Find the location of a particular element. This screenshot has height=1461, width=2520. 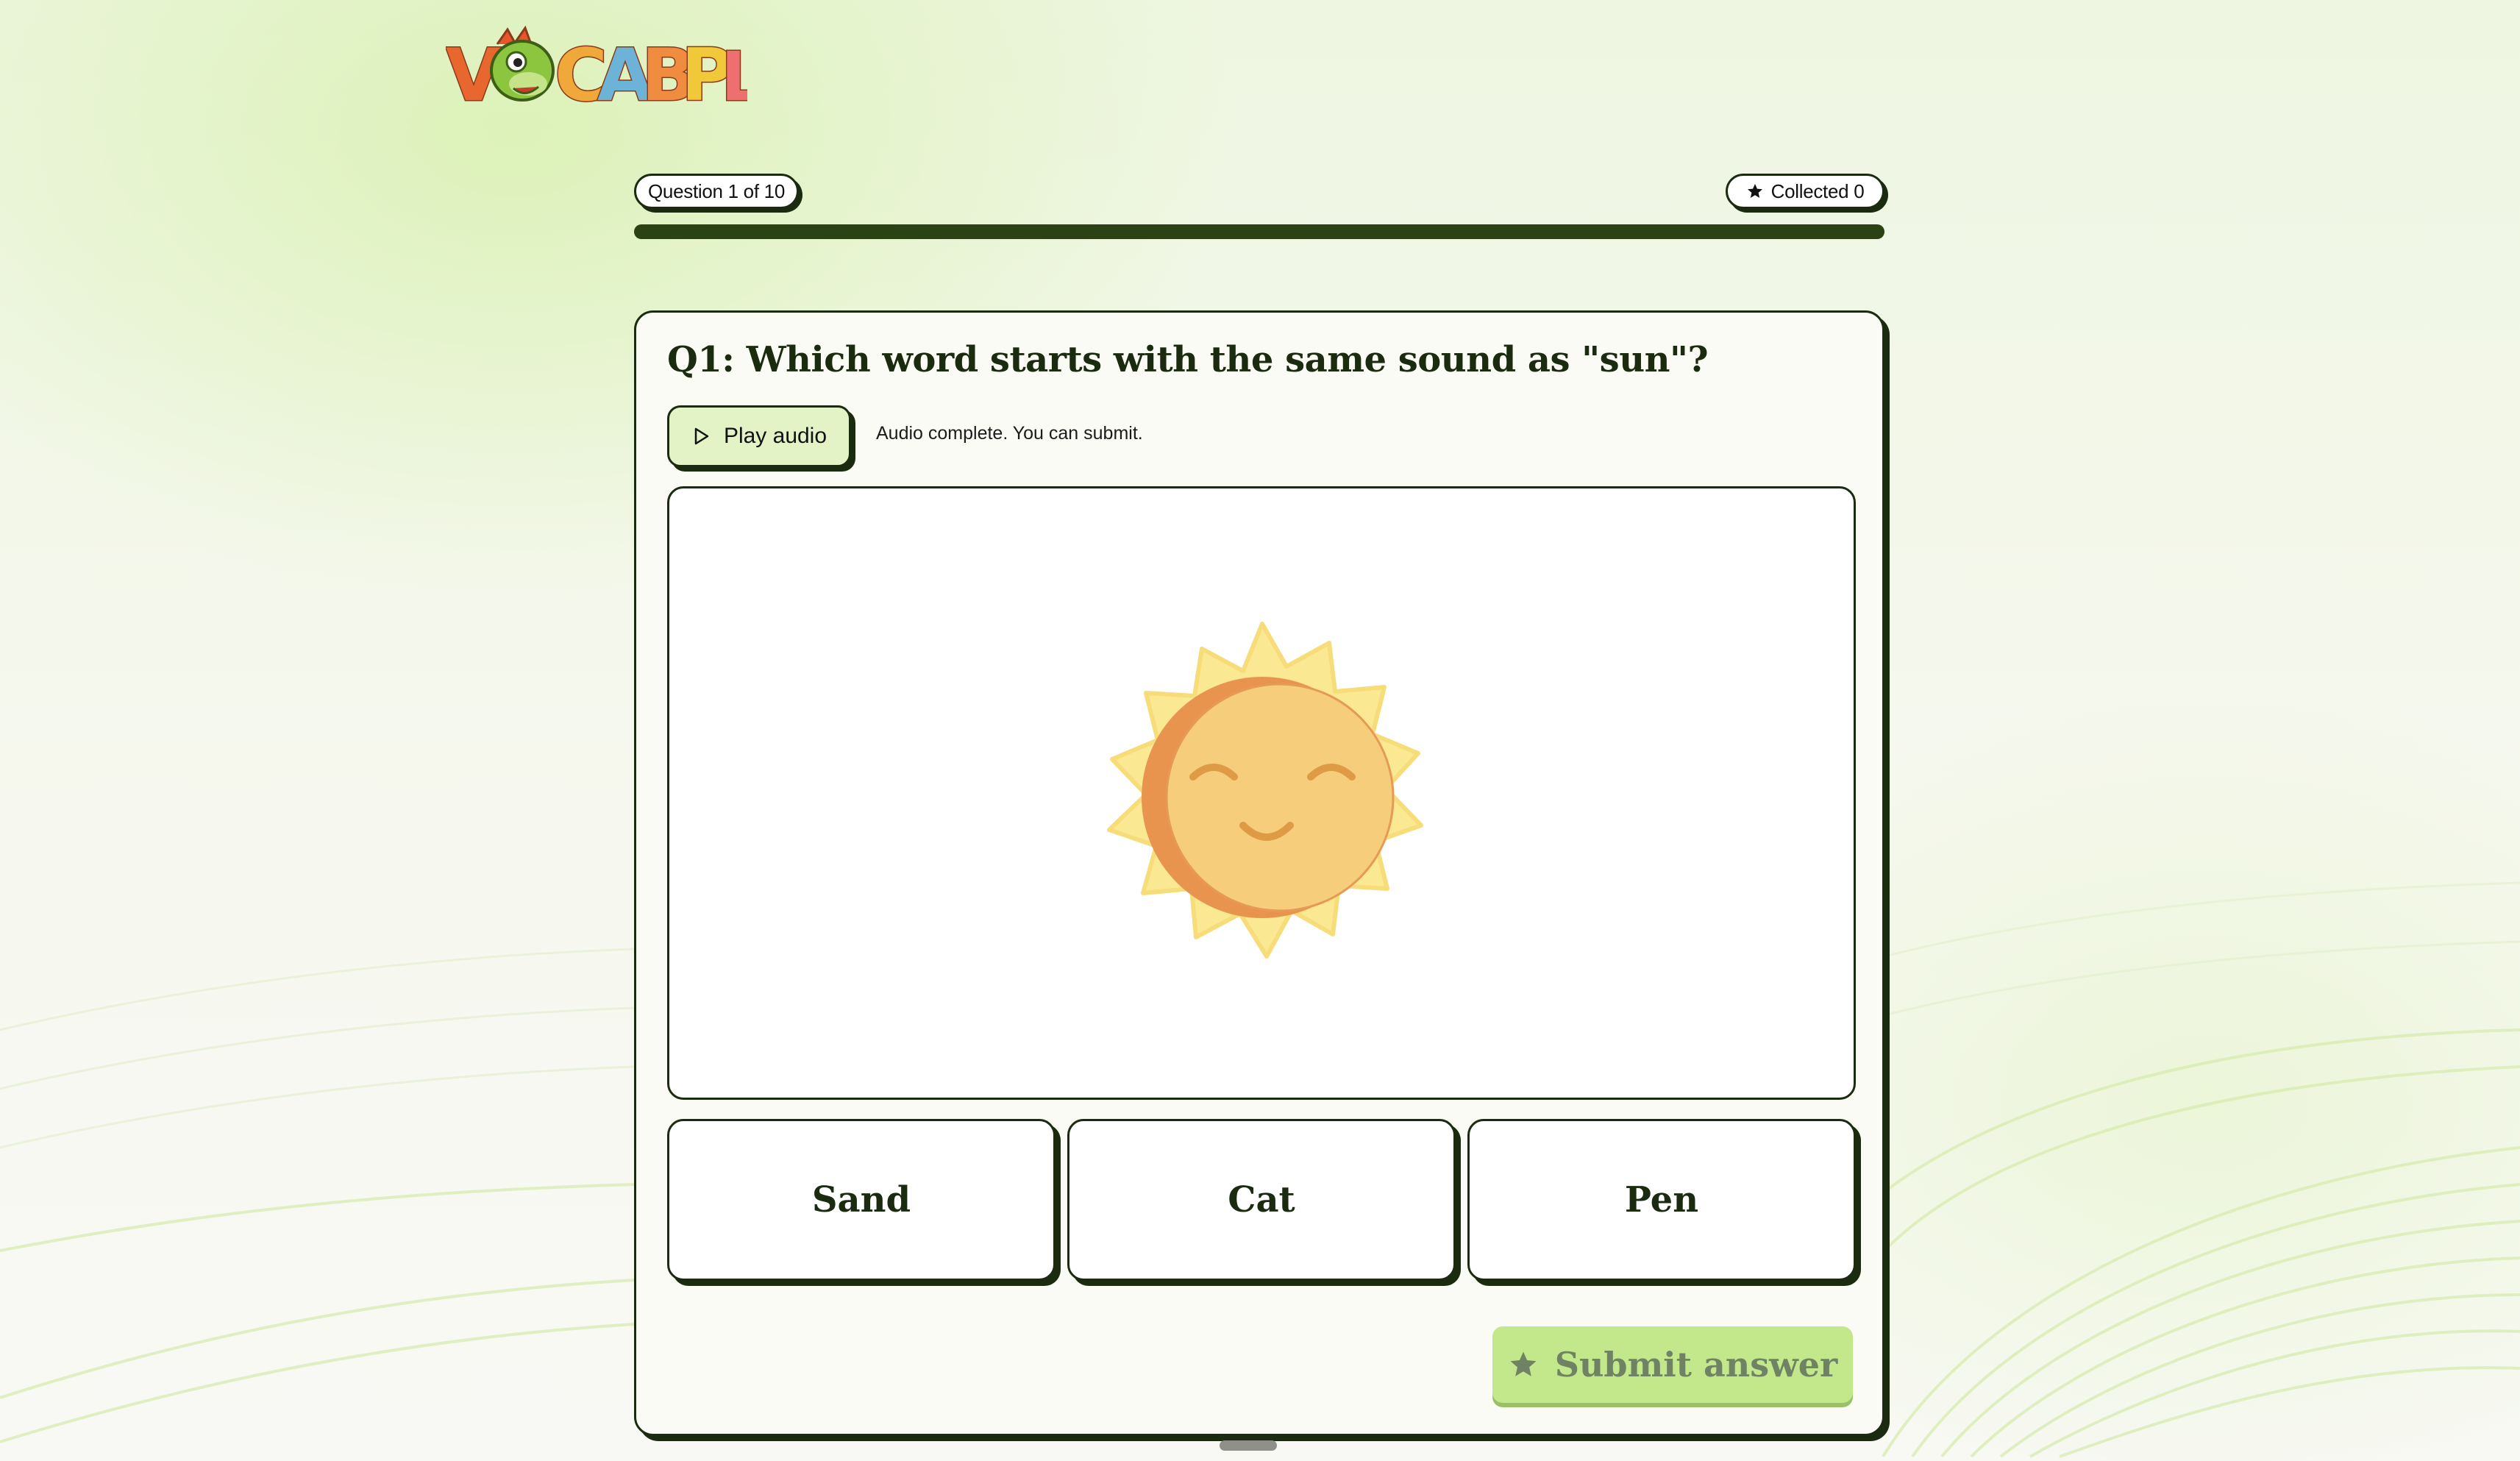

submit-answer-label: Submit answer is located at coordinates (1696, 1365).